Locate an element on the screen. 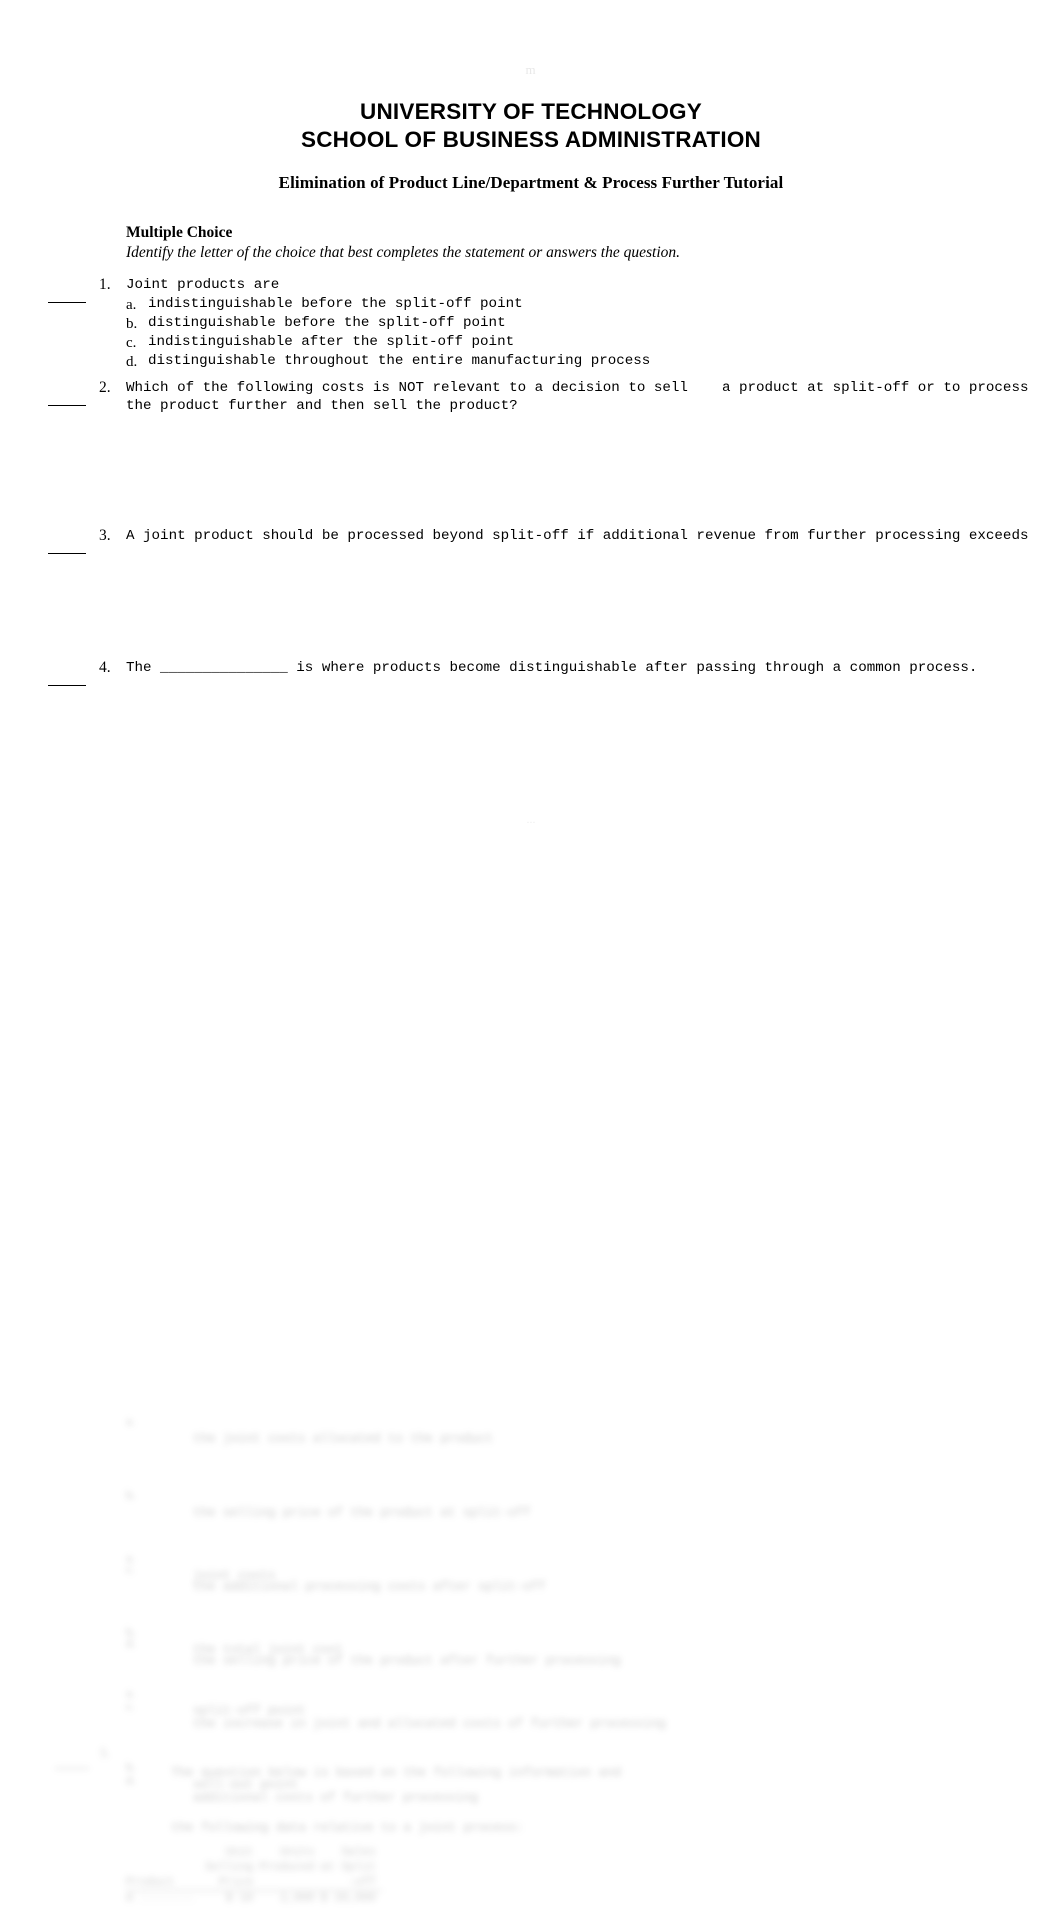 This screenshot has width=1062, height=1931. table-cell: Units is located at coordinates (297, 1852).